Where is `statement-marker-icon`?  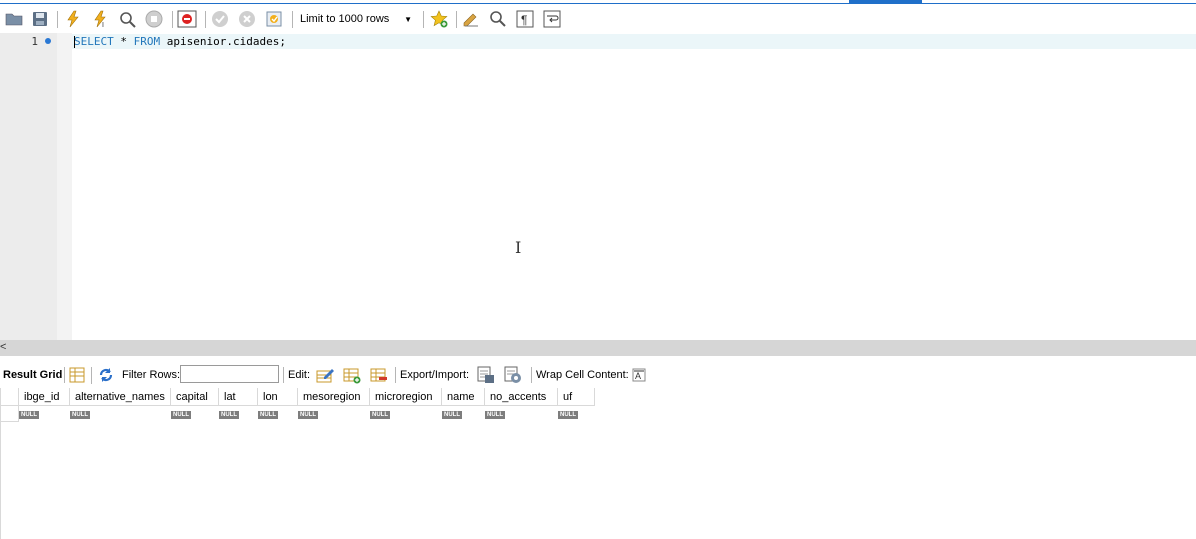 statement-marker-icon is located at coordinates (48, 41).